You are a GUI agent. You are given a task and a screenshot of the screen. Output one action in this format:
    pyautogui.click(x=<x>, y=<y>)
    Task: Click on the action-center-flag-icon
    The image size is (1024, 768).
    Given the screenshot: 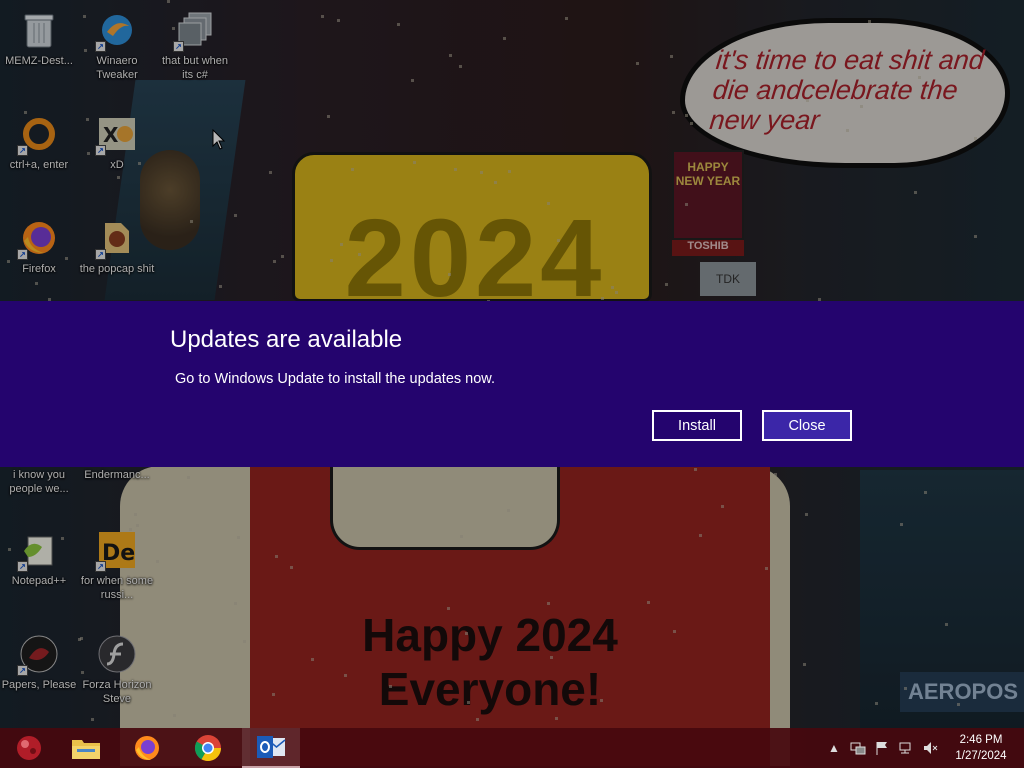 What is the action you would take?
    pyautogui.click(x=882, y=748)
    